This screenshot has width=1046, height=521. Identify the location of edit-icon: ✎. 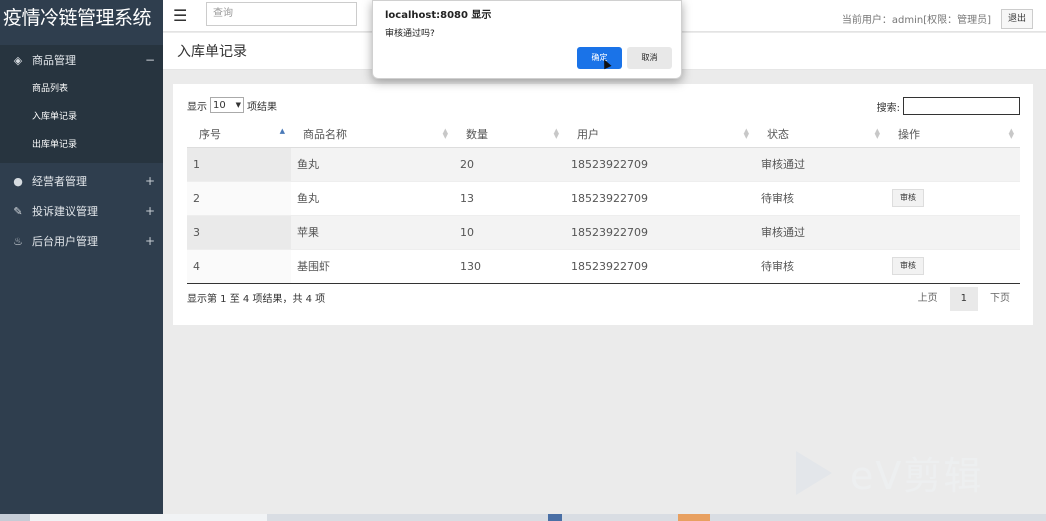
(18, 211).